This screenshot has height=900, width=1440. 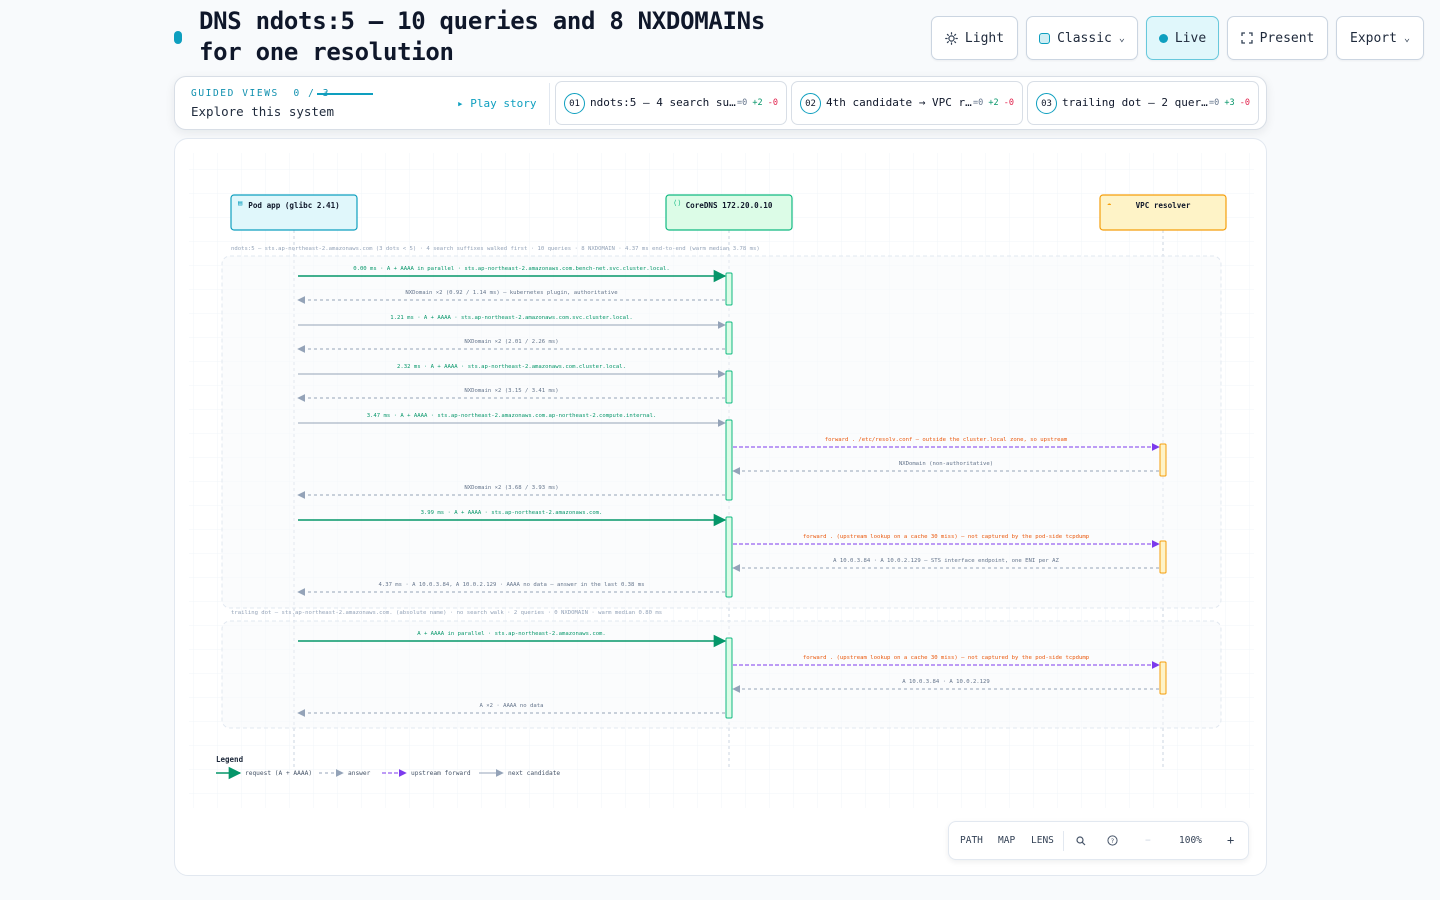 What do you see at coordinates (262, 111) in the screenshot?
I see `explore-system-label: Explore this system` at bounding box center [262, 111].